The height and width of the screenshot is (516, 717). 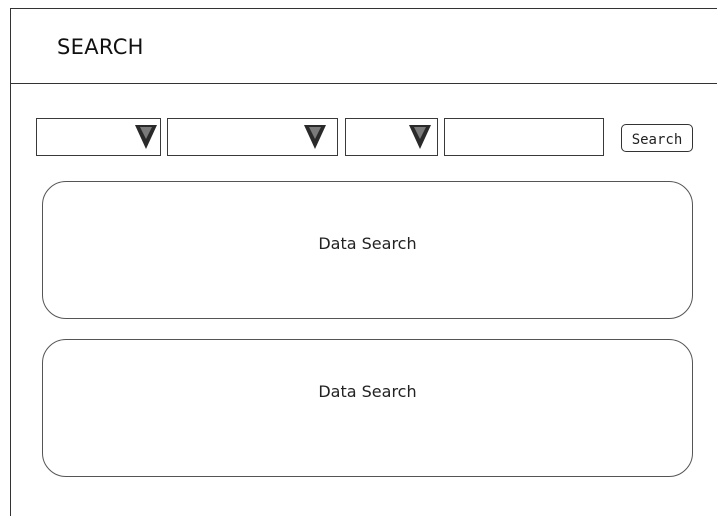 I want to click on page-title: SEARCH, so click(x=100, y=47).